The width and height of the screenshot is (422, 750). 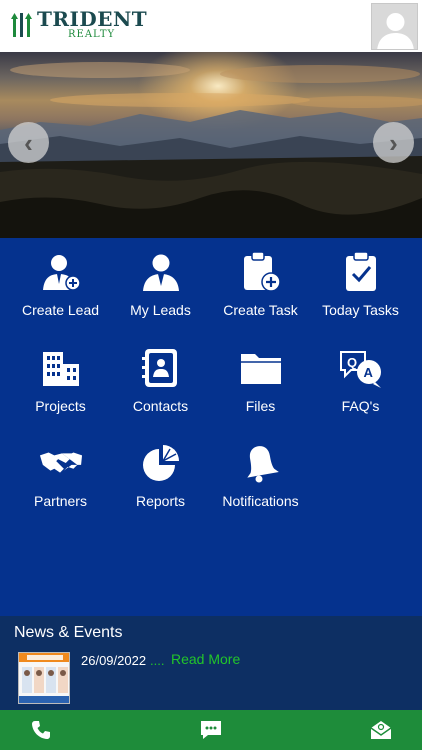 I want to click on bell-icon, so click(x=261, y=463).